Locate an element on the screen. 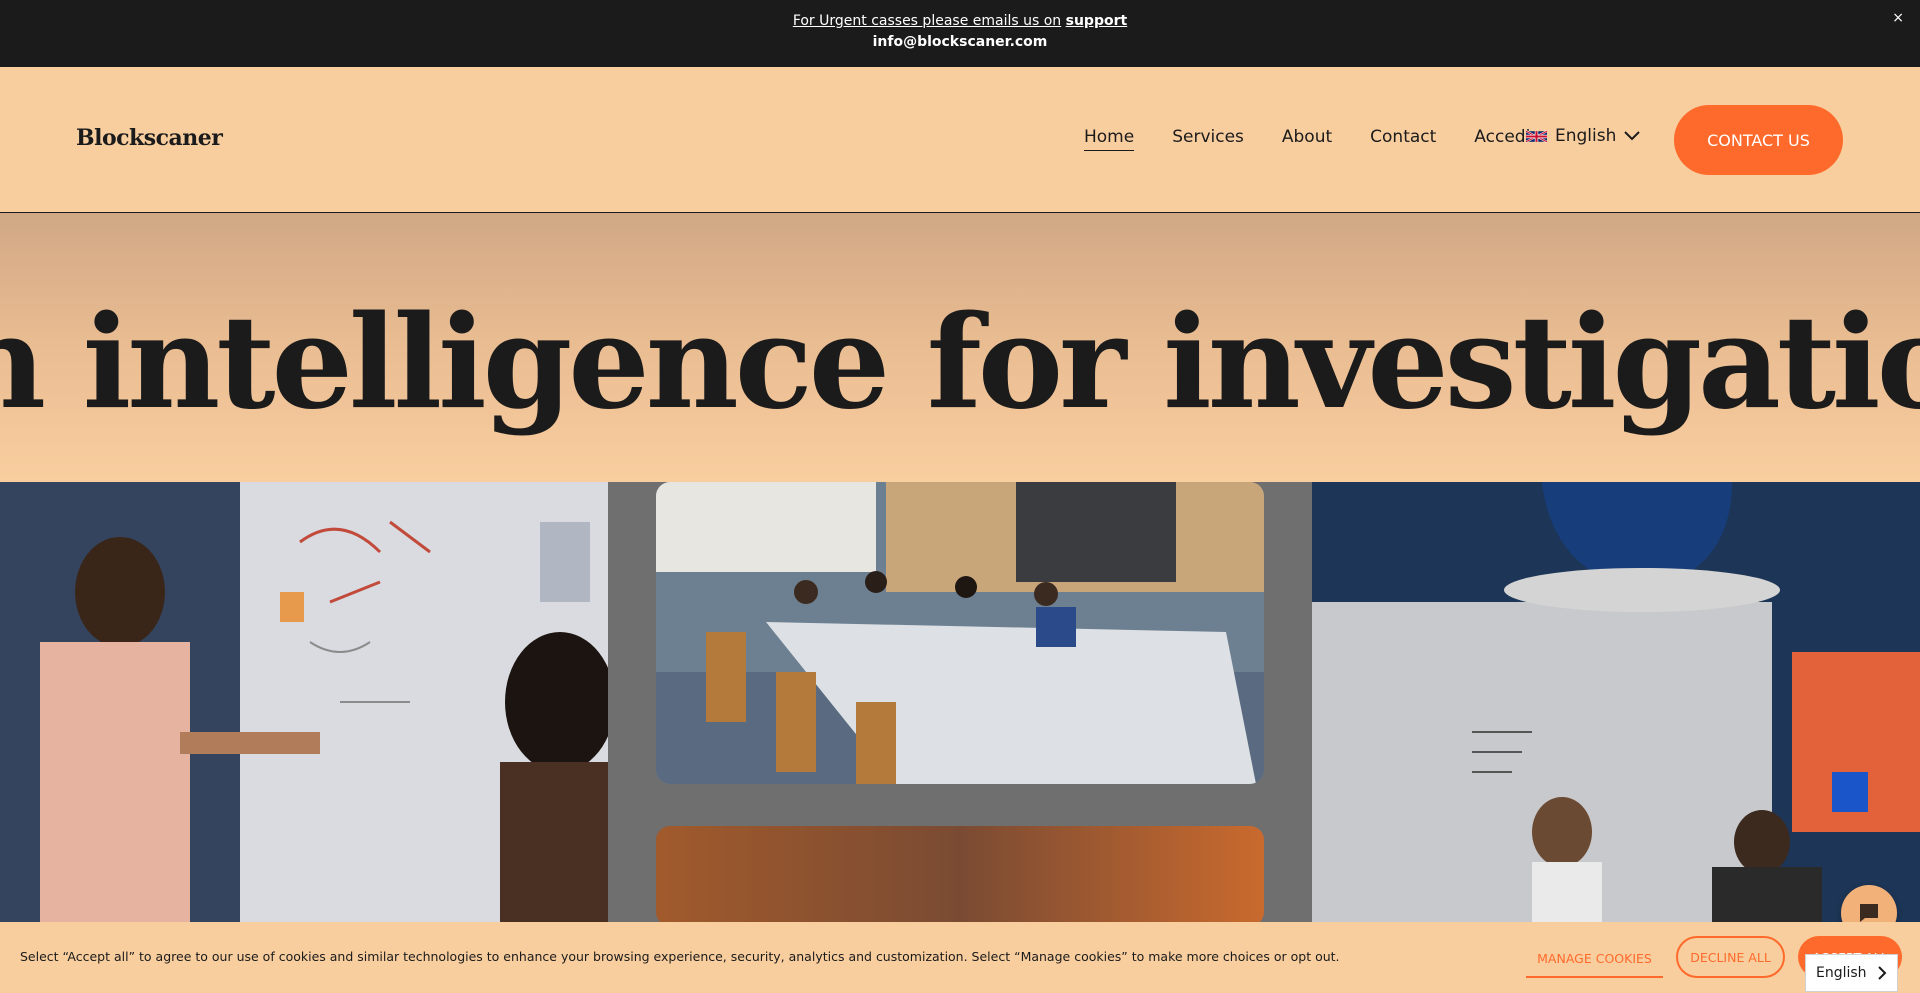 The width and height of the screenshot is (1920, 993). language-widget: English is located at coordinates (1851, 973).